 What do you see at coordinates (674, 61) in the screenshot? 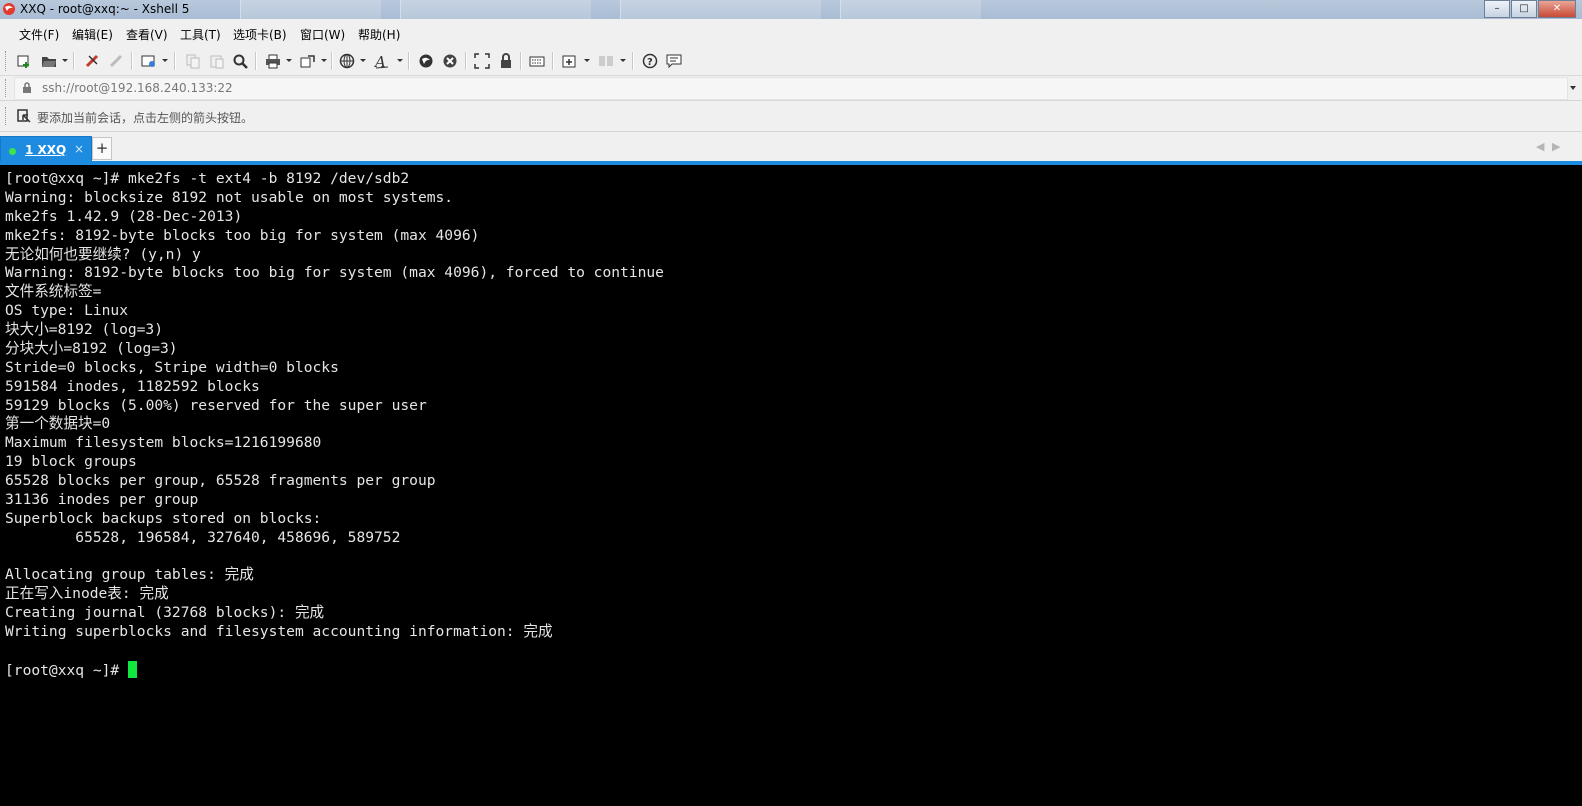
I see `chat-icon` at bounding box center [674, 61].